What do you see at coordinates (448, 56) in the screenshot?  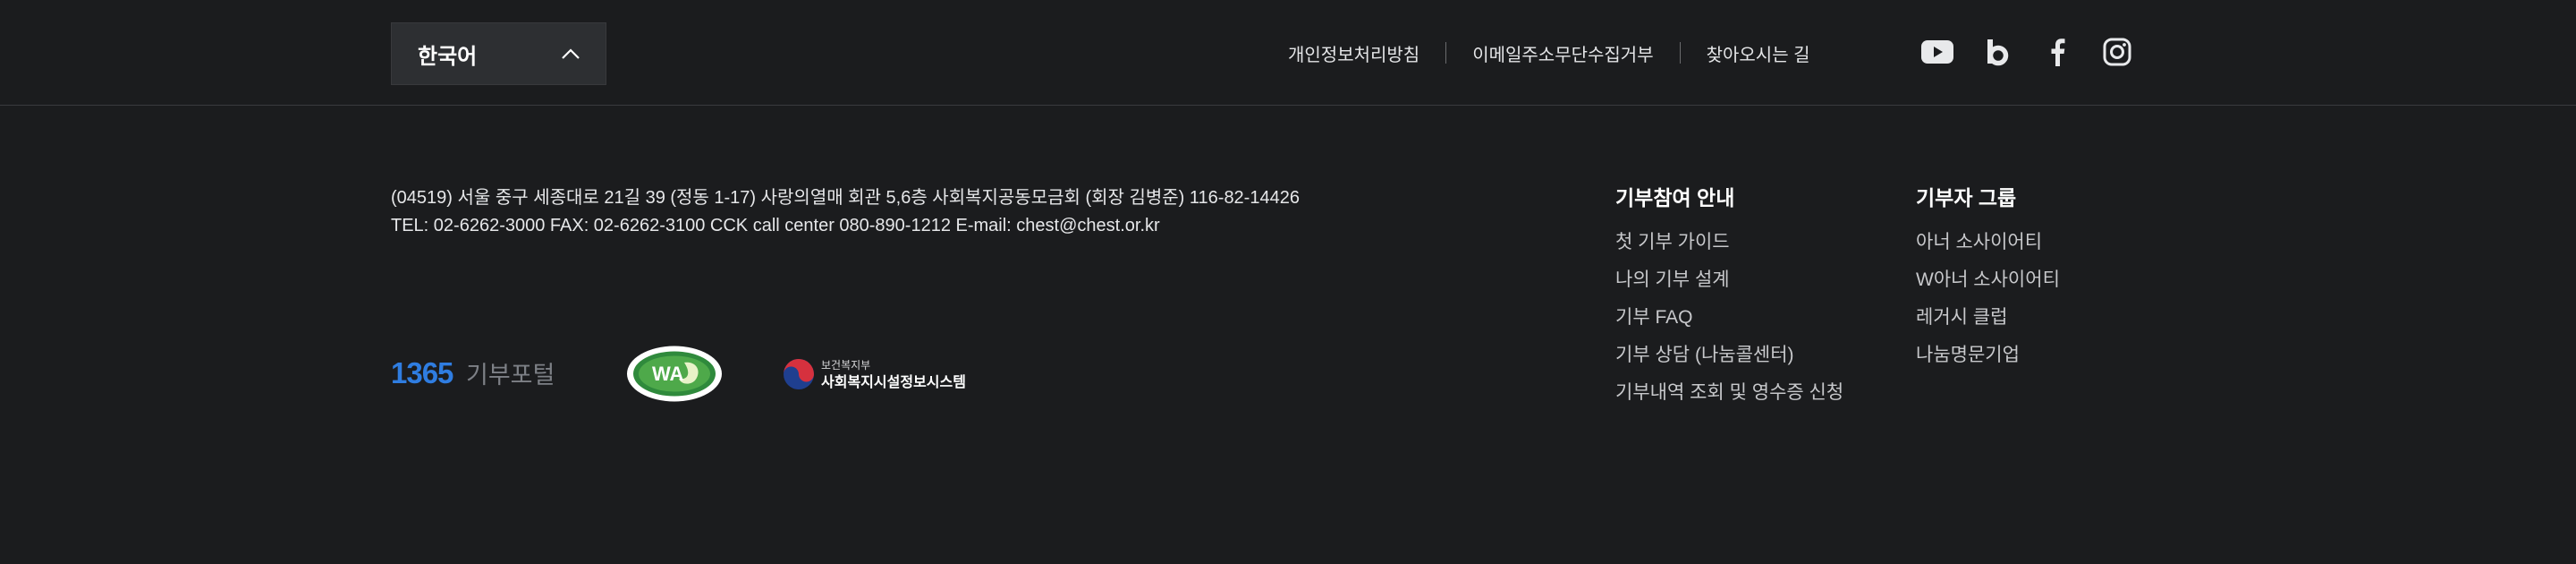 I see `language-select-label: 한국어` at bounding box center [448, 56].